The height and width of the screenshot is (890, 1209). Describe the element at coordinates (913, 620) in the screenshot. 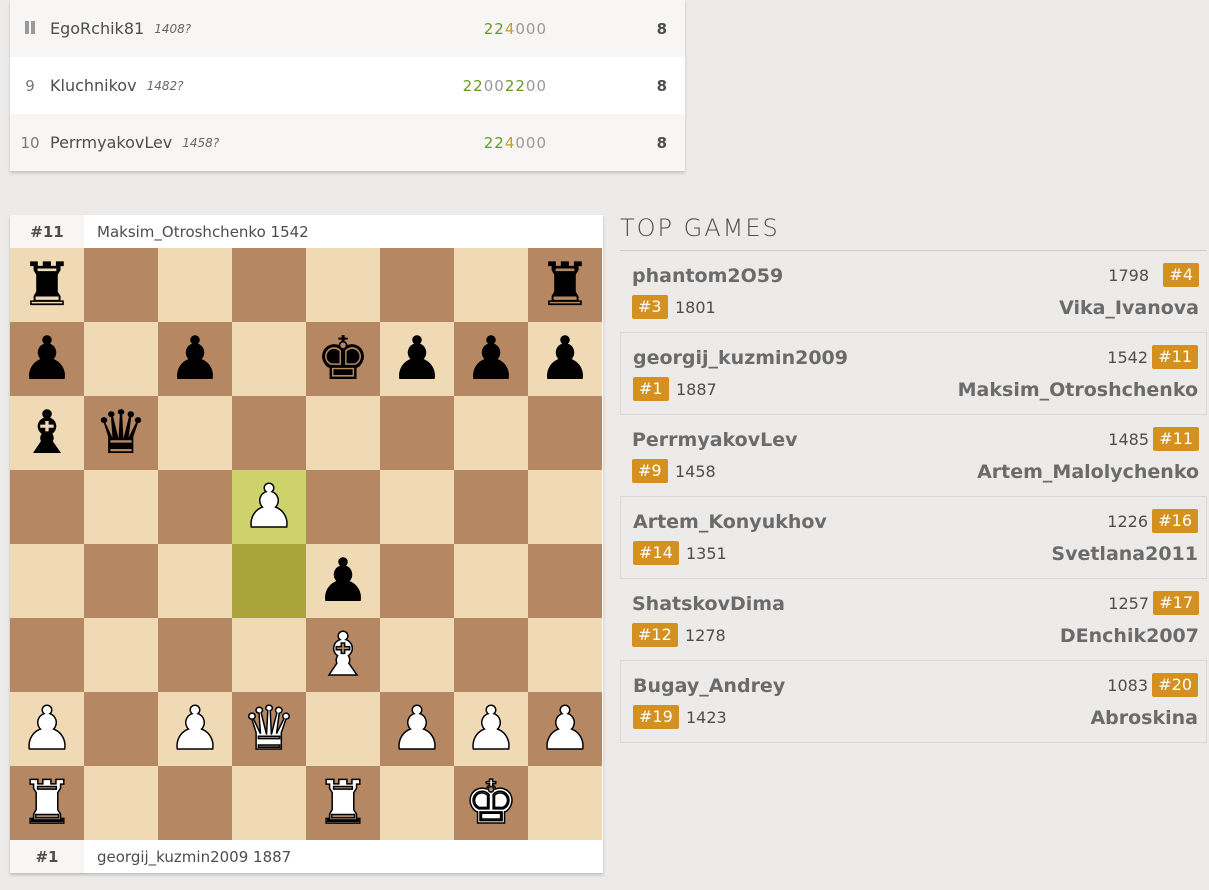

I see `top-game-card: ShatskovDima DEnchik2007 1257 #17 #12 1278` at that location.